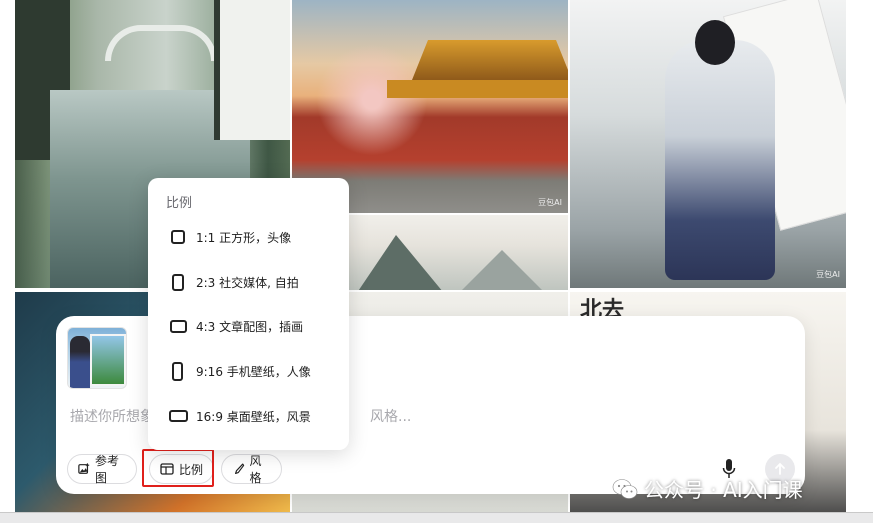 Image resolution: width=873 pixels, height=523 pixels. Describe the element at coordinates (178, 326) in the screenshot. I see `landscape-ratio-icon` at that location.